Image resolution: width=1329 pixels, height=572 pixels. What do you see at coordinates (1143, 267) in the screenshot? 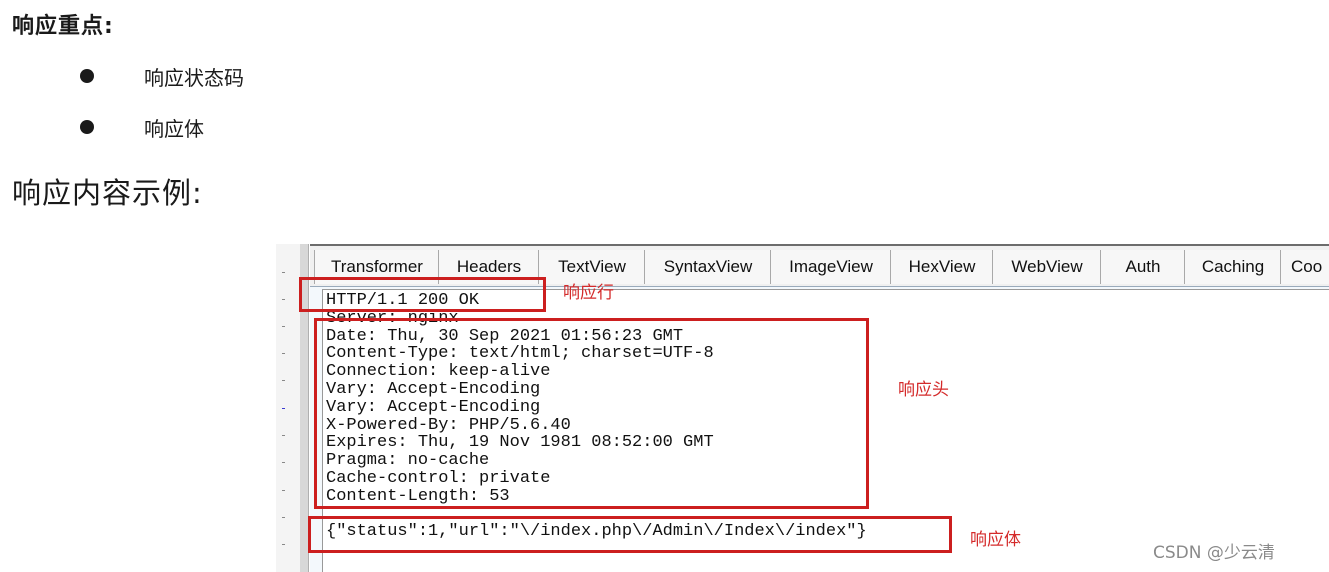
I see `tab-auth: Auth` at bounding box center [1143, 267].